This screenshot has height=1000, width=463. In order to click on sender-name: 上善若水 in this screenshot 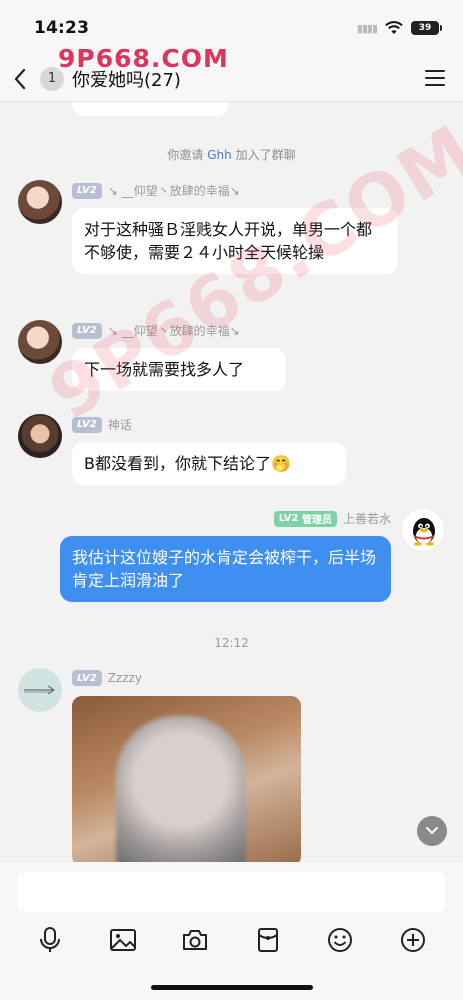, I will do `click(367, 518)`.